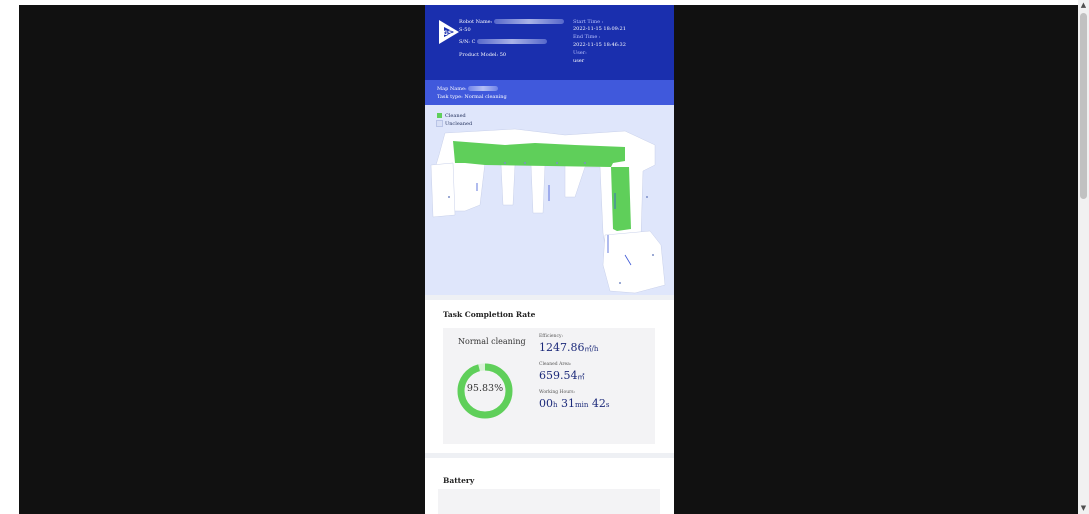 The width and height of the screenshot is (1089, 514). Describe the element at coordinates (557, 392) in the screenshot. I see `working-hours-label: Working Hours:` at that location.